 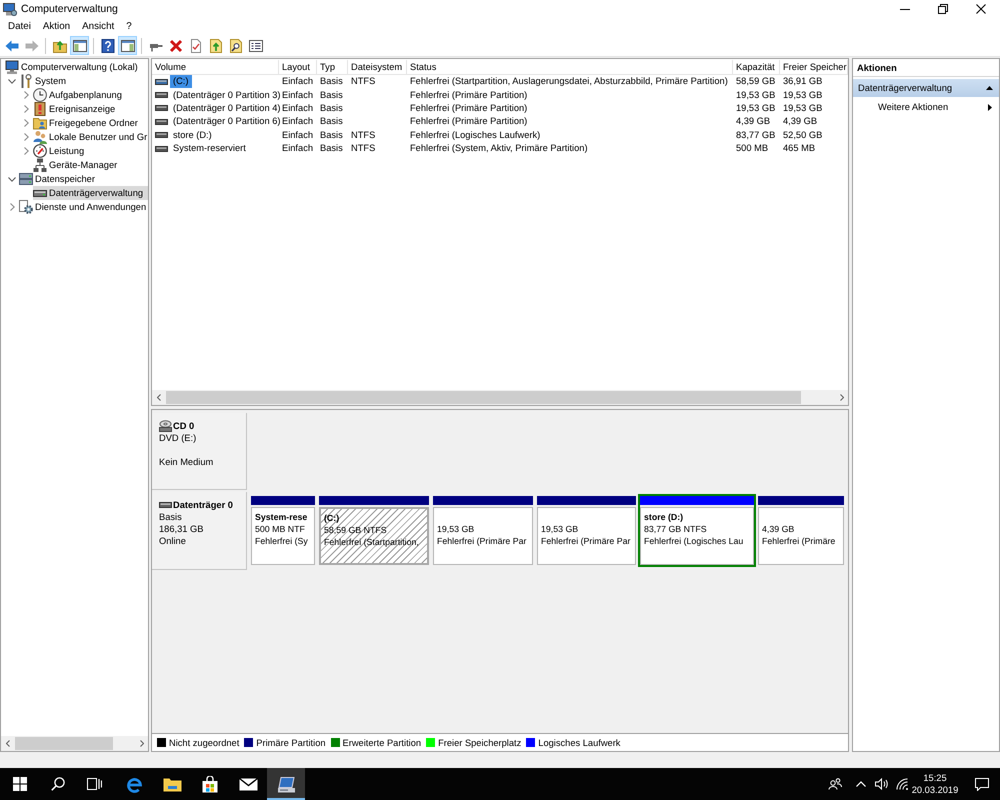 What do you see at coordinates (935, 784) in the screenshot?
I see `clock-button: 15:25 20.03.2019` at bounding box center [935, 784].